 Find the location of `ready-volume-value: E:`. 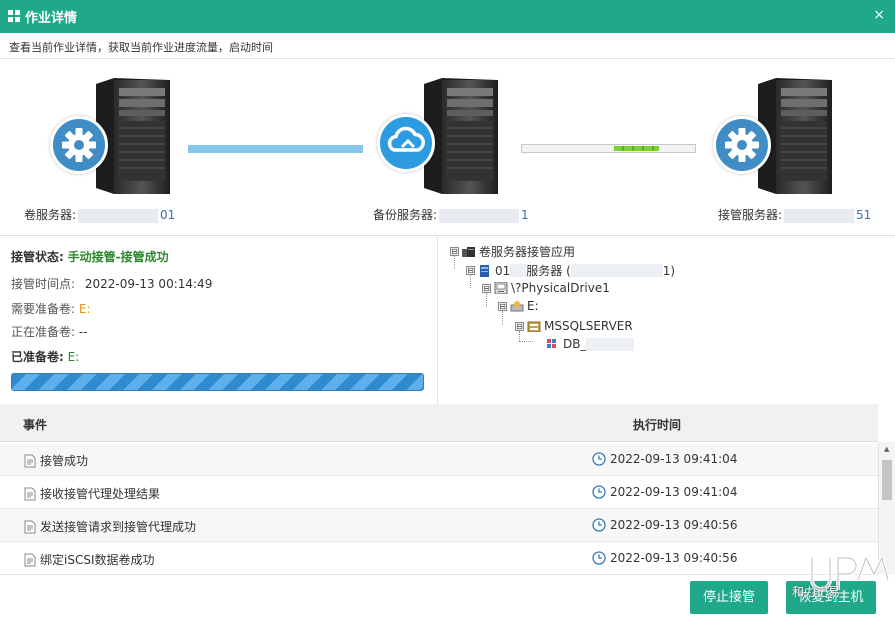

ready-volume-value: E: is located at coordinates (73, 357).